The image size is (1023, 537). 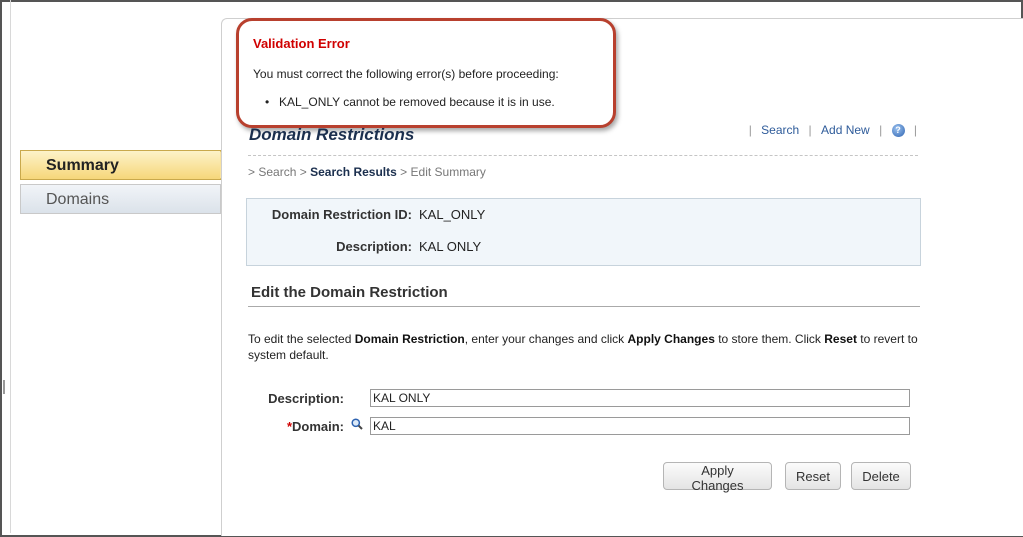 I want to click on domain-input, so click(x=640, y=426).